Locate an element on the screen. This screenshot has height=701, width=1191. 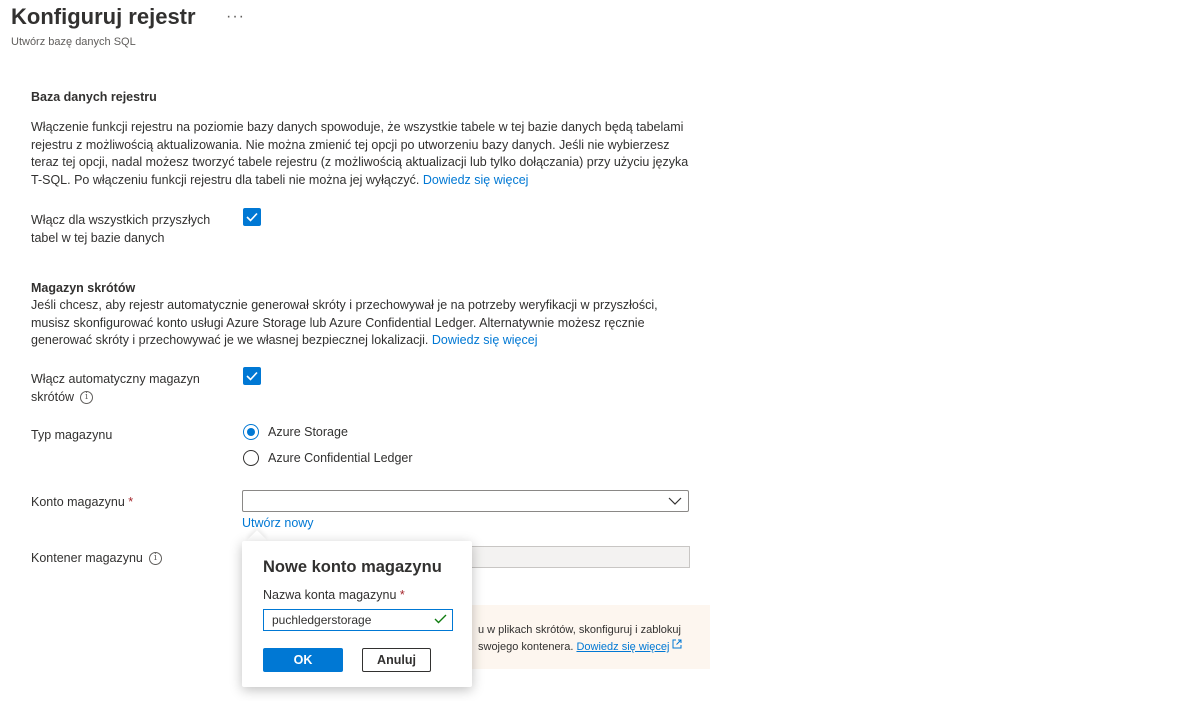
radio-azure-confidential-ledger: Azure Confidential Ledger is located at coordinates (328, 458).